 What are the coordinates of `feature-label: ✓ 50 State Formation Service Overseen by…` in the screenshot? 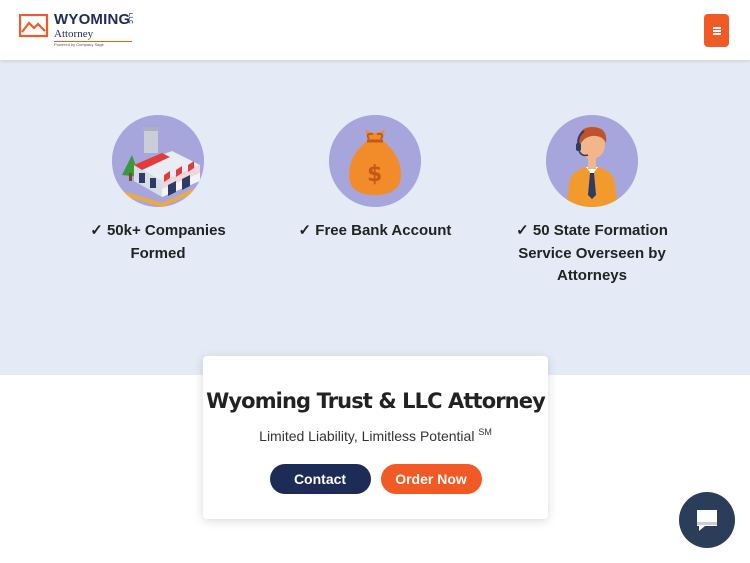 It's located at (592, 253).